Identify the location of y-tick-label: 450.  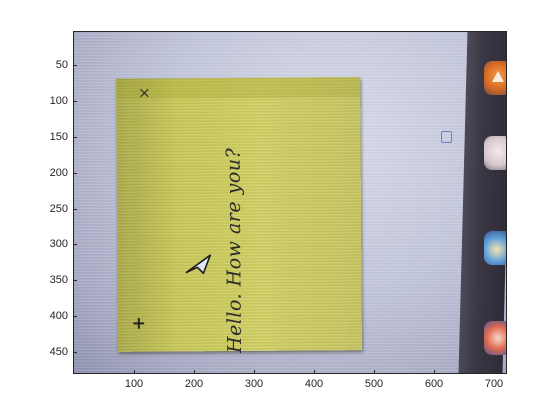
(58, 352).